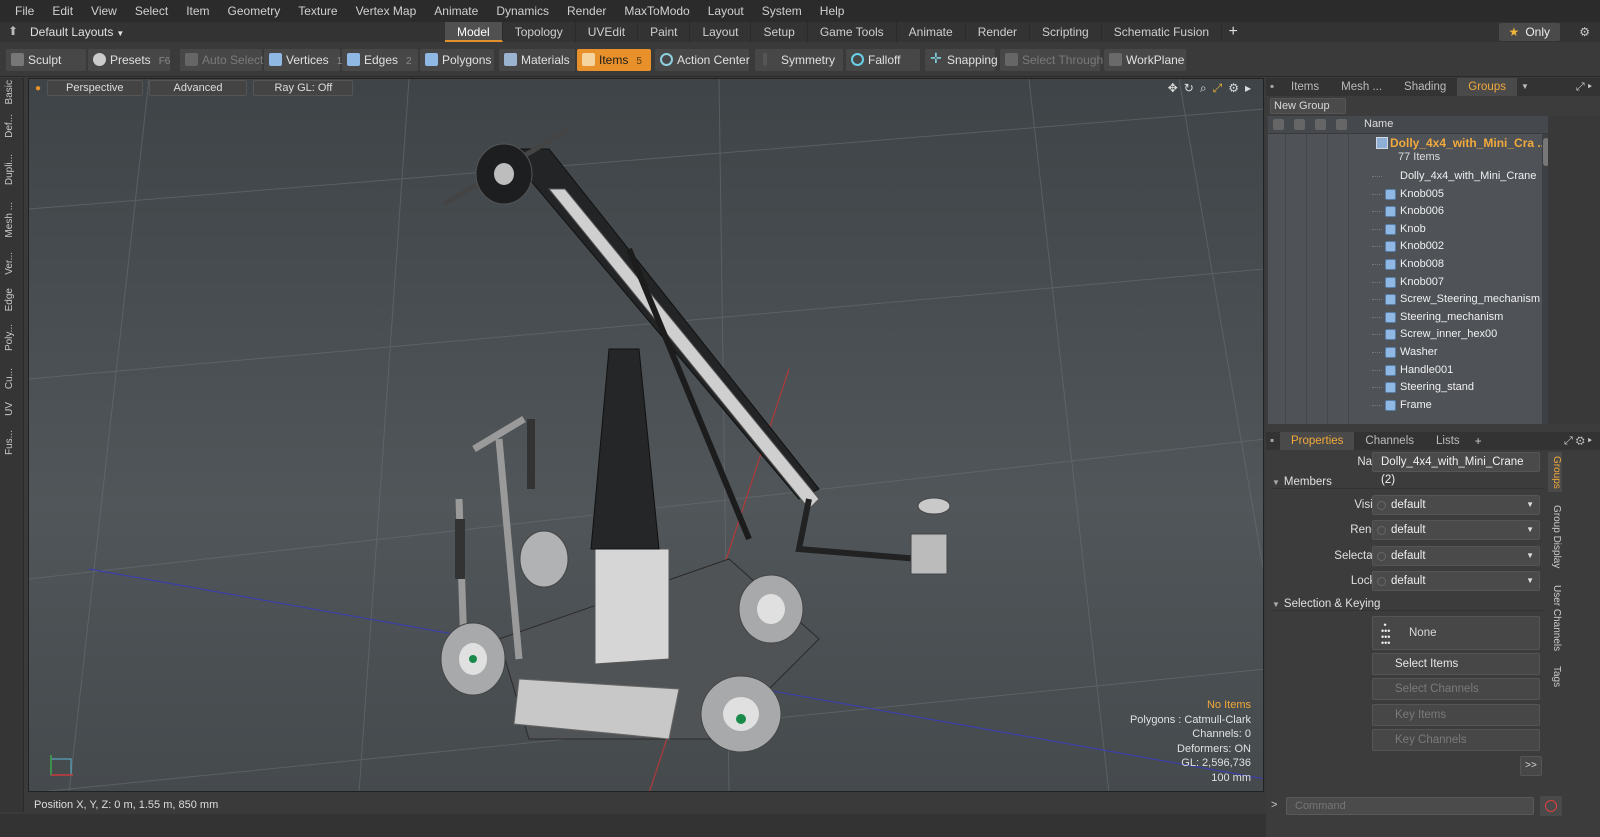  Describe the element at coordinates (1409, 300) in the screenshot. I see `tree-row: Screw_Steering_mechanism` at that location.